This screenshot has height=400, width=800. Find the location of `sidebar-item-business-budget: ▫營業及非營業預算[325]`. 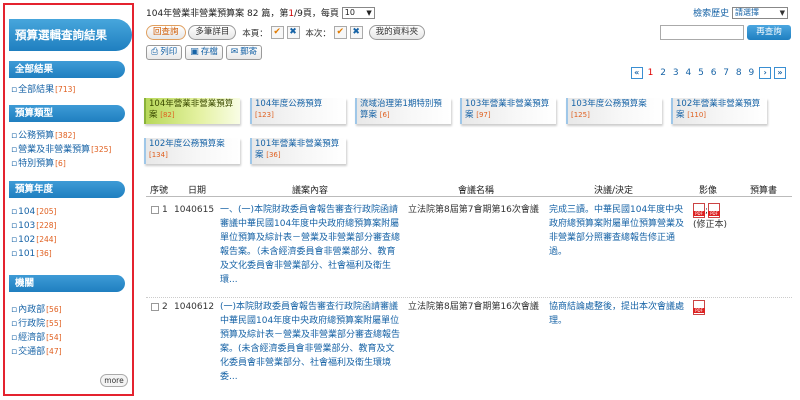

sidebar-item-business-budget: ▫營業及非營業預算[325] is located at coordinates (71, 150).